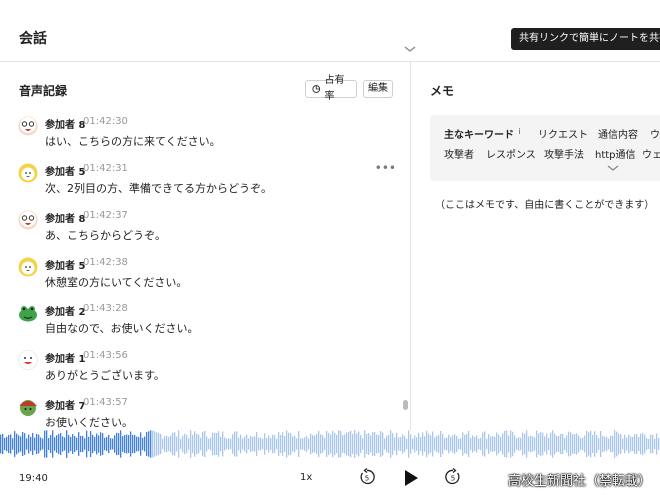  Describe the element at coordinates (385, 168) in the screenshot. I see `more-options-icon: •••` at that location.